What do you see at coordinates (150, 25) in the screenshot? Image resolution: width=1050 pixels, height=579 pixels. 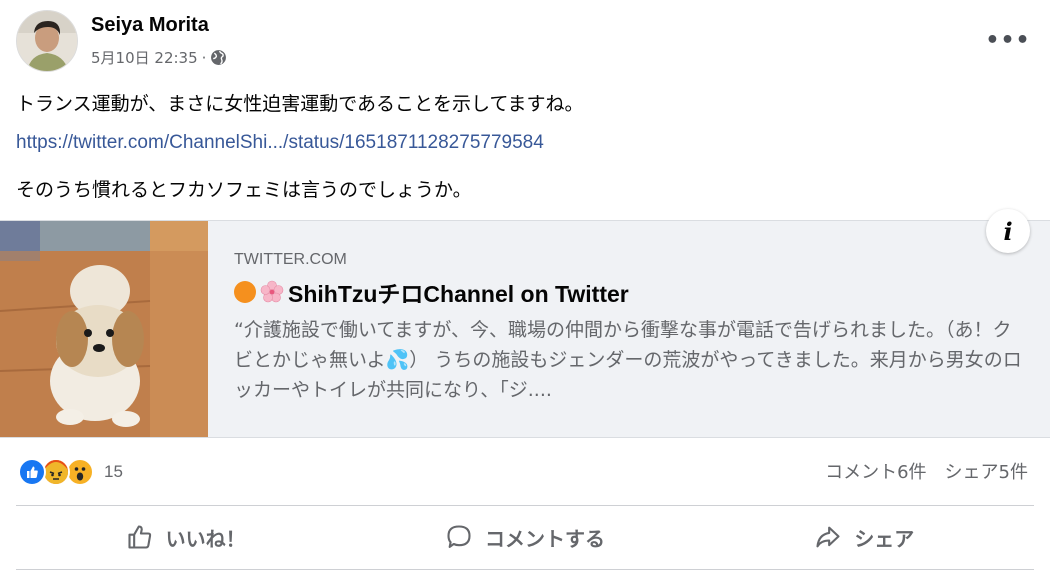 I see `author-name: Seiya Morita` at bounding box center [150, 25].